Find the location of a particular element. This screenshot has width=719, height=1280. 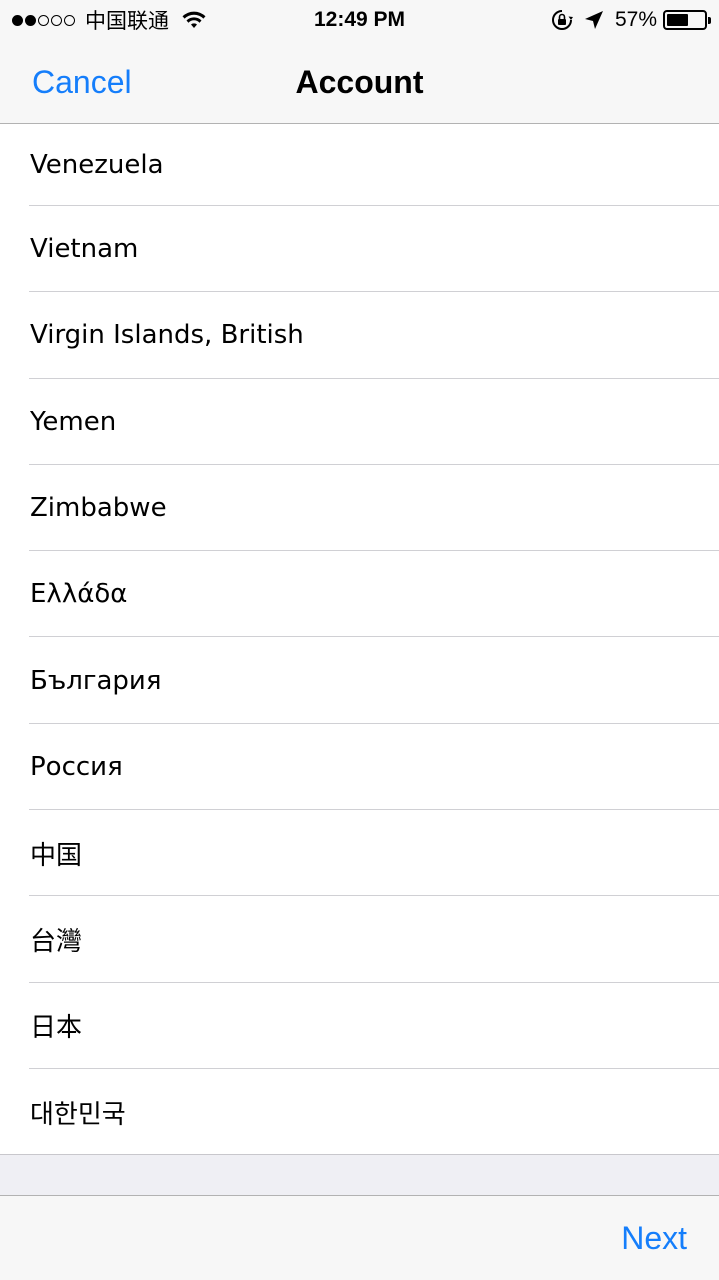

country-label: Yemen is located at coordinates (73, 421).